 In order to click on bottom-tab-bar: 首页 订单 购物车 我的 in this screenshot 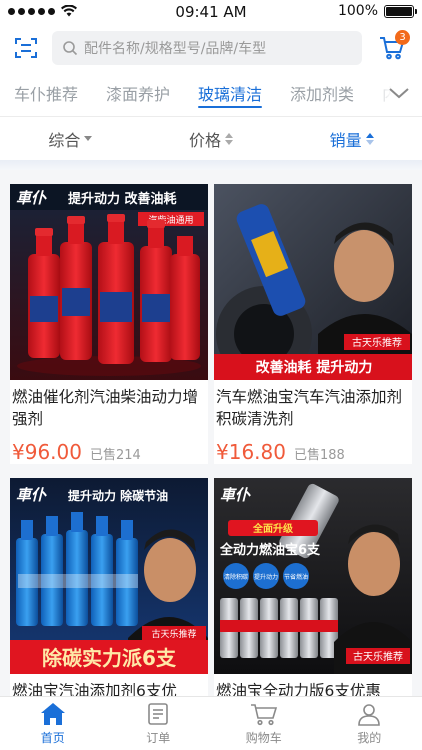, I will do `click(211, 723)`.